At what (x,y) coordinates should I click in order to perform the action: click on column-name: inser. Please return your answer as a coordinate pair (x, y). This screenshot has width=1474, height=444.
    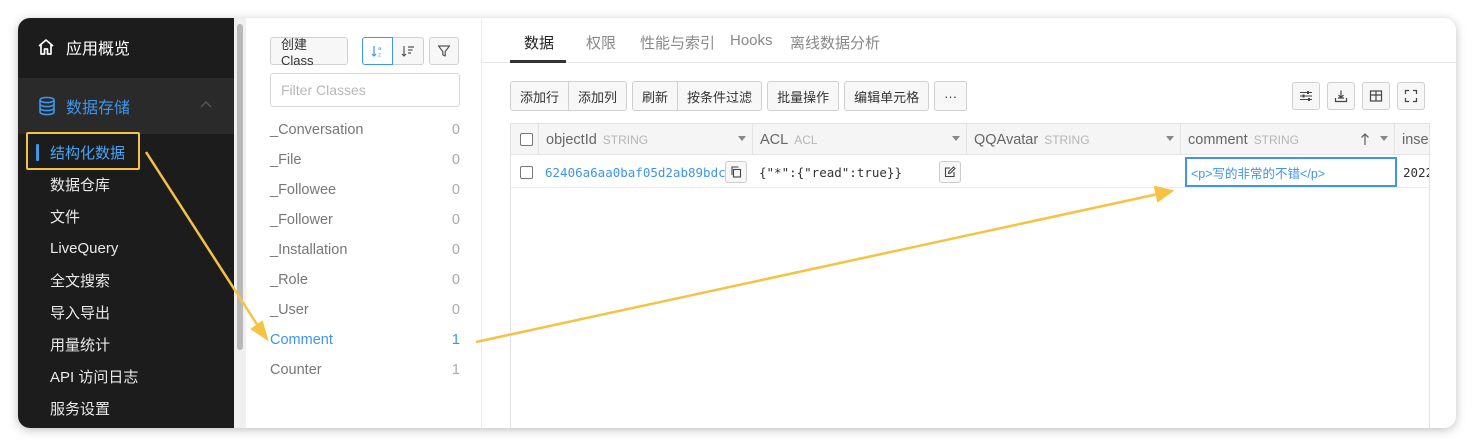
    Looking at the image, I should click on (1415, 139).